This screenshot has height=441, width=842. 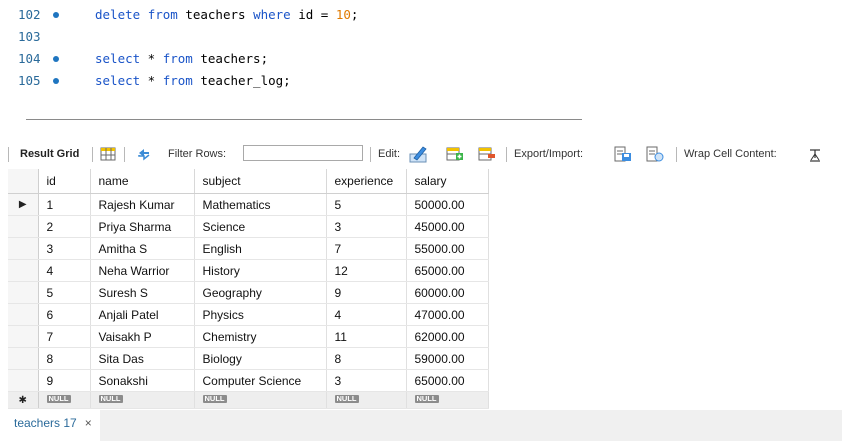 What do you see at coordinates (655, 154) in the screenshot?
I see `import-icon` at bounding box center [655, 154].